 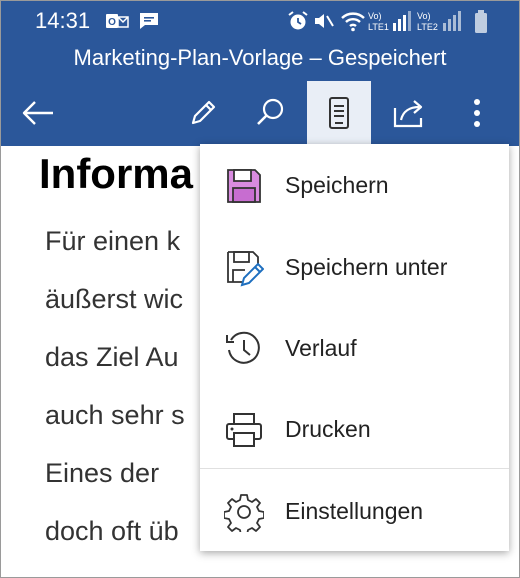 What do you see at coordinates (244, 513) in the screenshot?
I see `gear-icon` at bounding box center [244, 513].